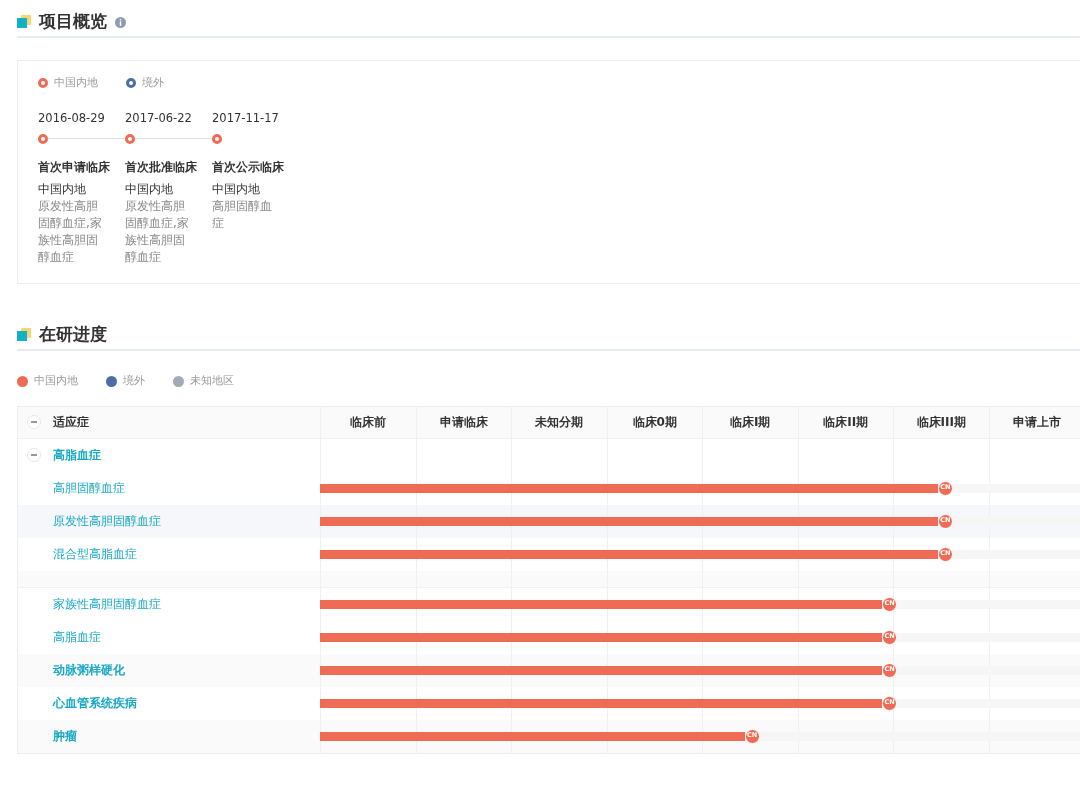  What do you see at coordinates (89, 488) in the screenshot?
I see `indication-link: 高胆固醇血症` at bounding box center [89, 488].